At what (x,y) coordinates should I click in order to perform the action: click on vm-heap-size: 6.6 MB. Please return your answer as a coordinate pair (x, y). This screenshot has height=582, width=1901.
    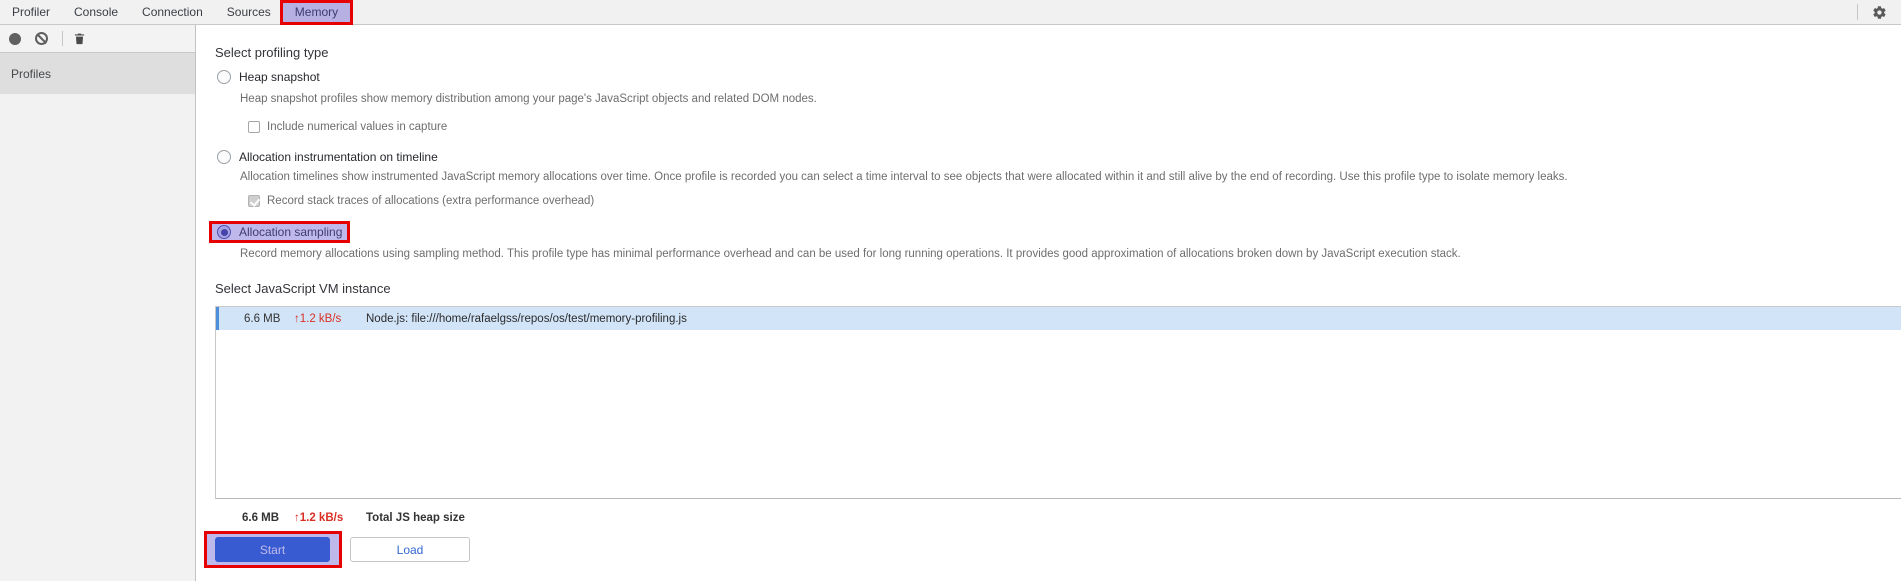
    Looking at the image, I should click on (262, 318).